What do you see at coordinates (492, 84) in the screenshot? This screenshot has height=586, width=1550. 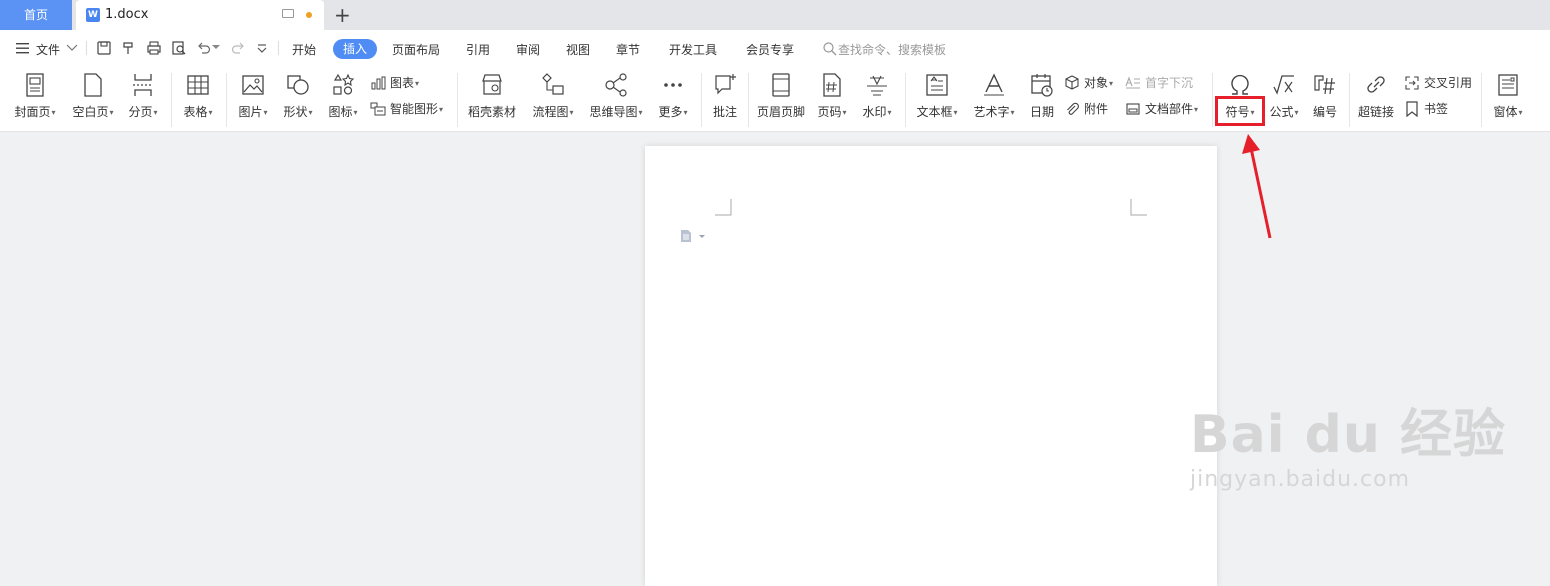 I see `store-icon` at bounding box center [492, 84].